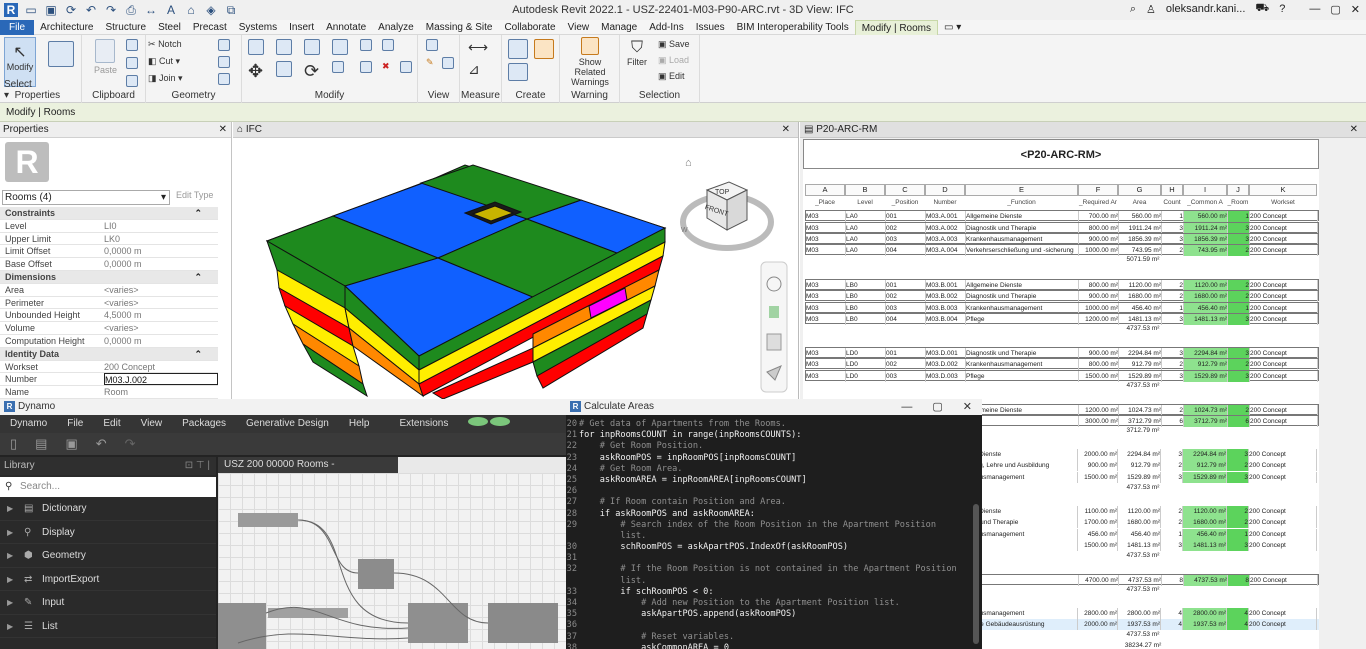 Image resolution: width=1366 pixels, height=649 pixels. Describe the element at coordinates (132, 82) in the screenshot. I see `match-type-icon` at that location.